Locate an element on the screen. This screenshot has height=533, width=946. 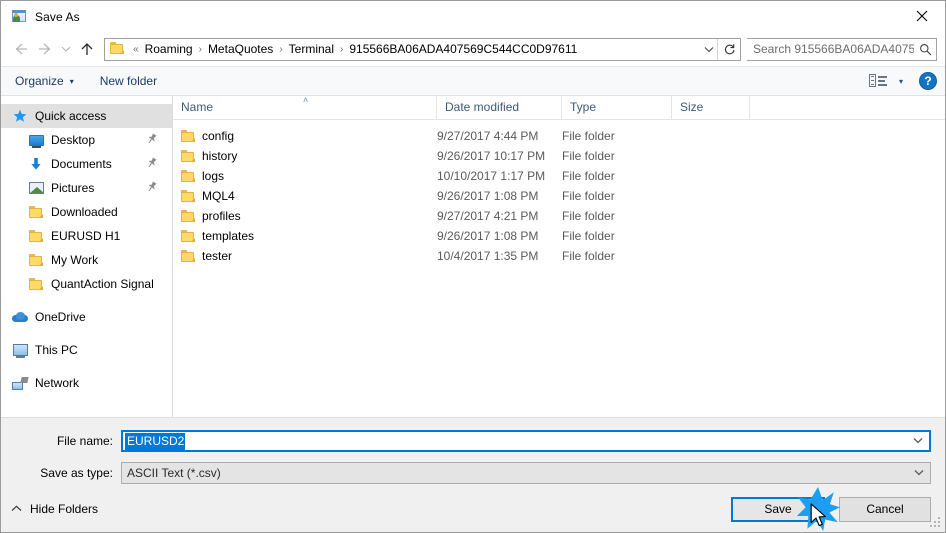
sidebar-item-label: EURUSD H1 is located at coordinates (86, 236).